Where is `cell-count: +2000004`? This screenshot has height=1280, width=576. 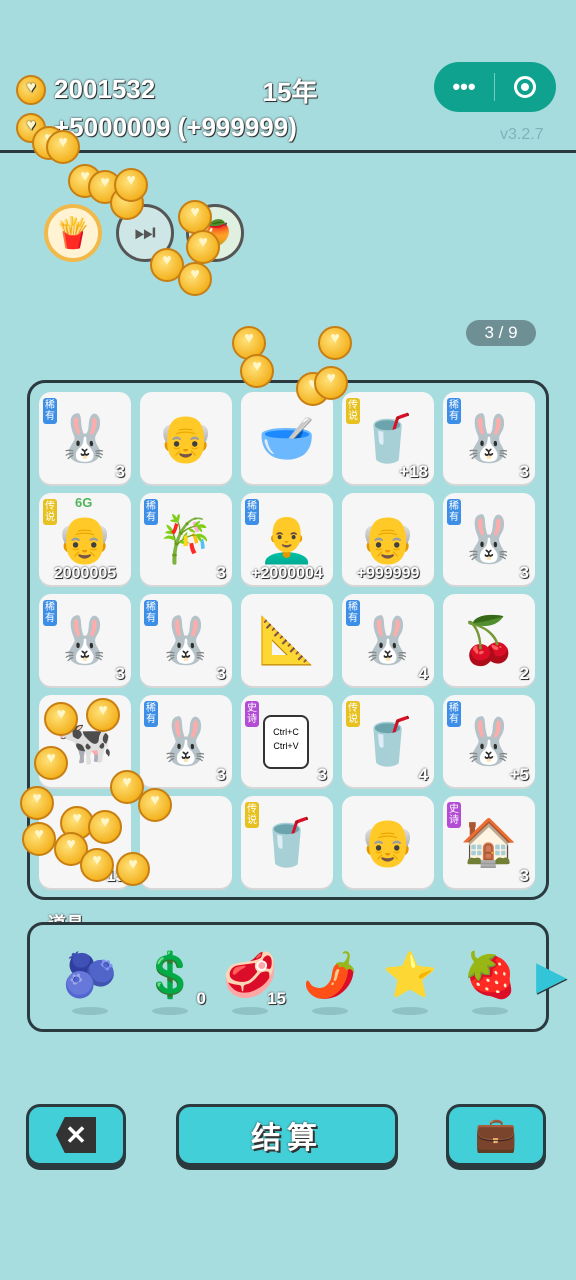
cell-count: +2000004 is located at coordinates (287, 573).